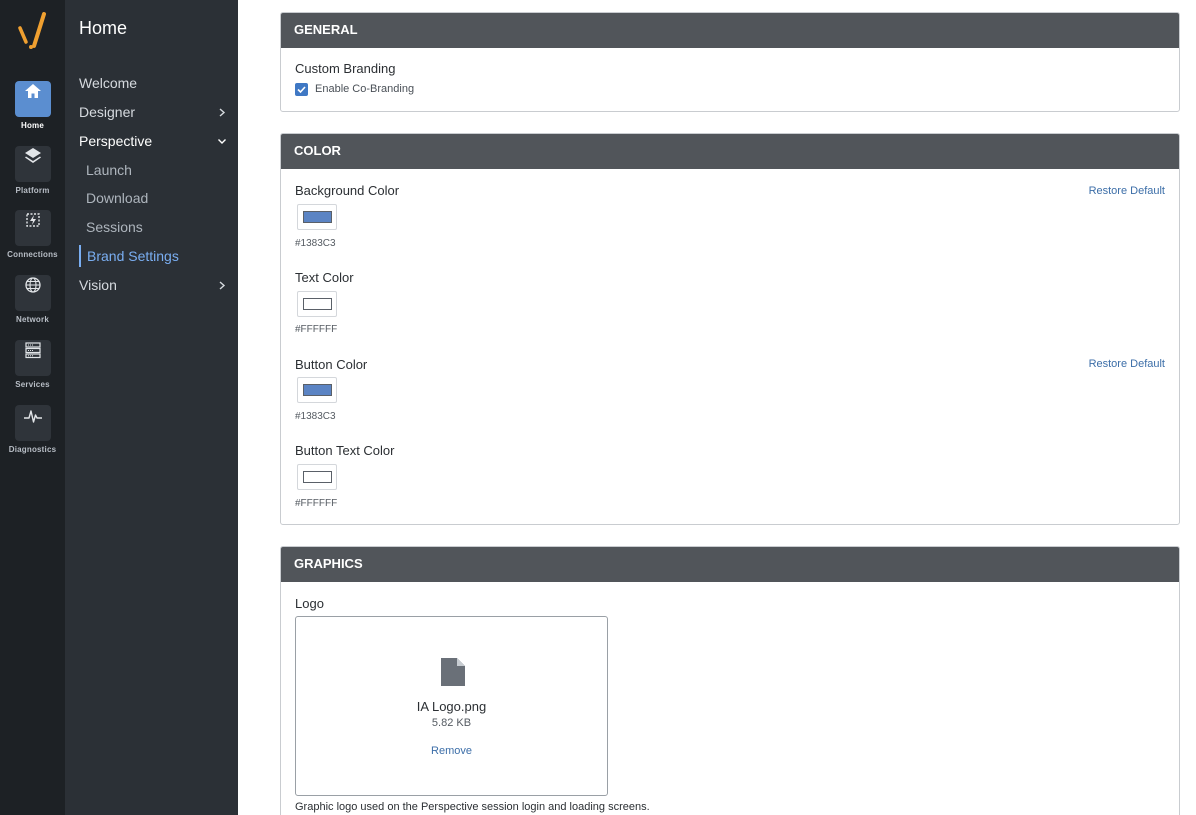  I want to click on text-color-hex: #FFFFFF, so click(316, 329).